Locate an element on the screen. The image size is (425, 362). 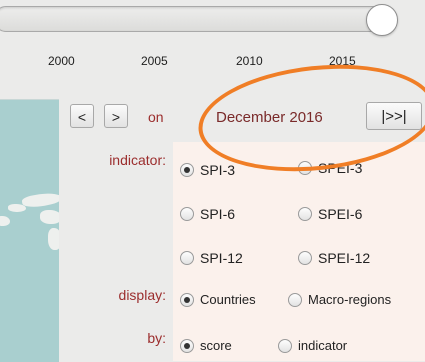
display-option-label: Macro-regions is located at coordinates (350, 299).